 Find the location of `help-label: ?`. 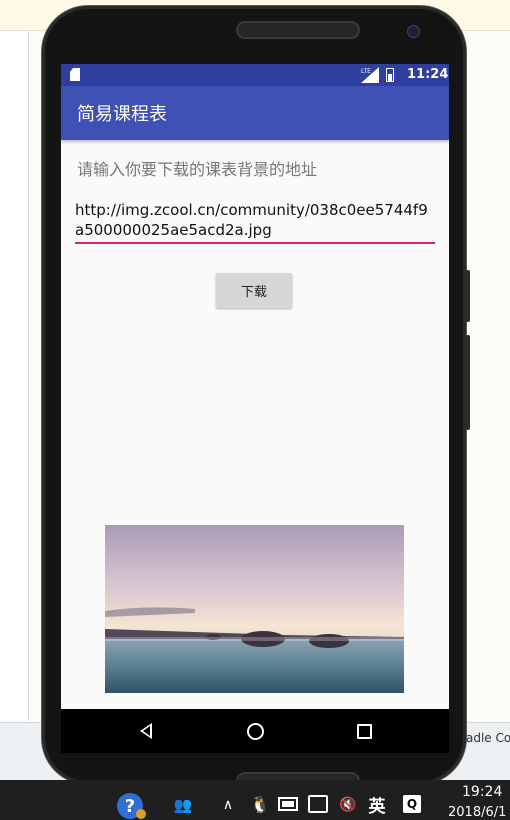

help-label: ? is located at coordinates (130, 806).